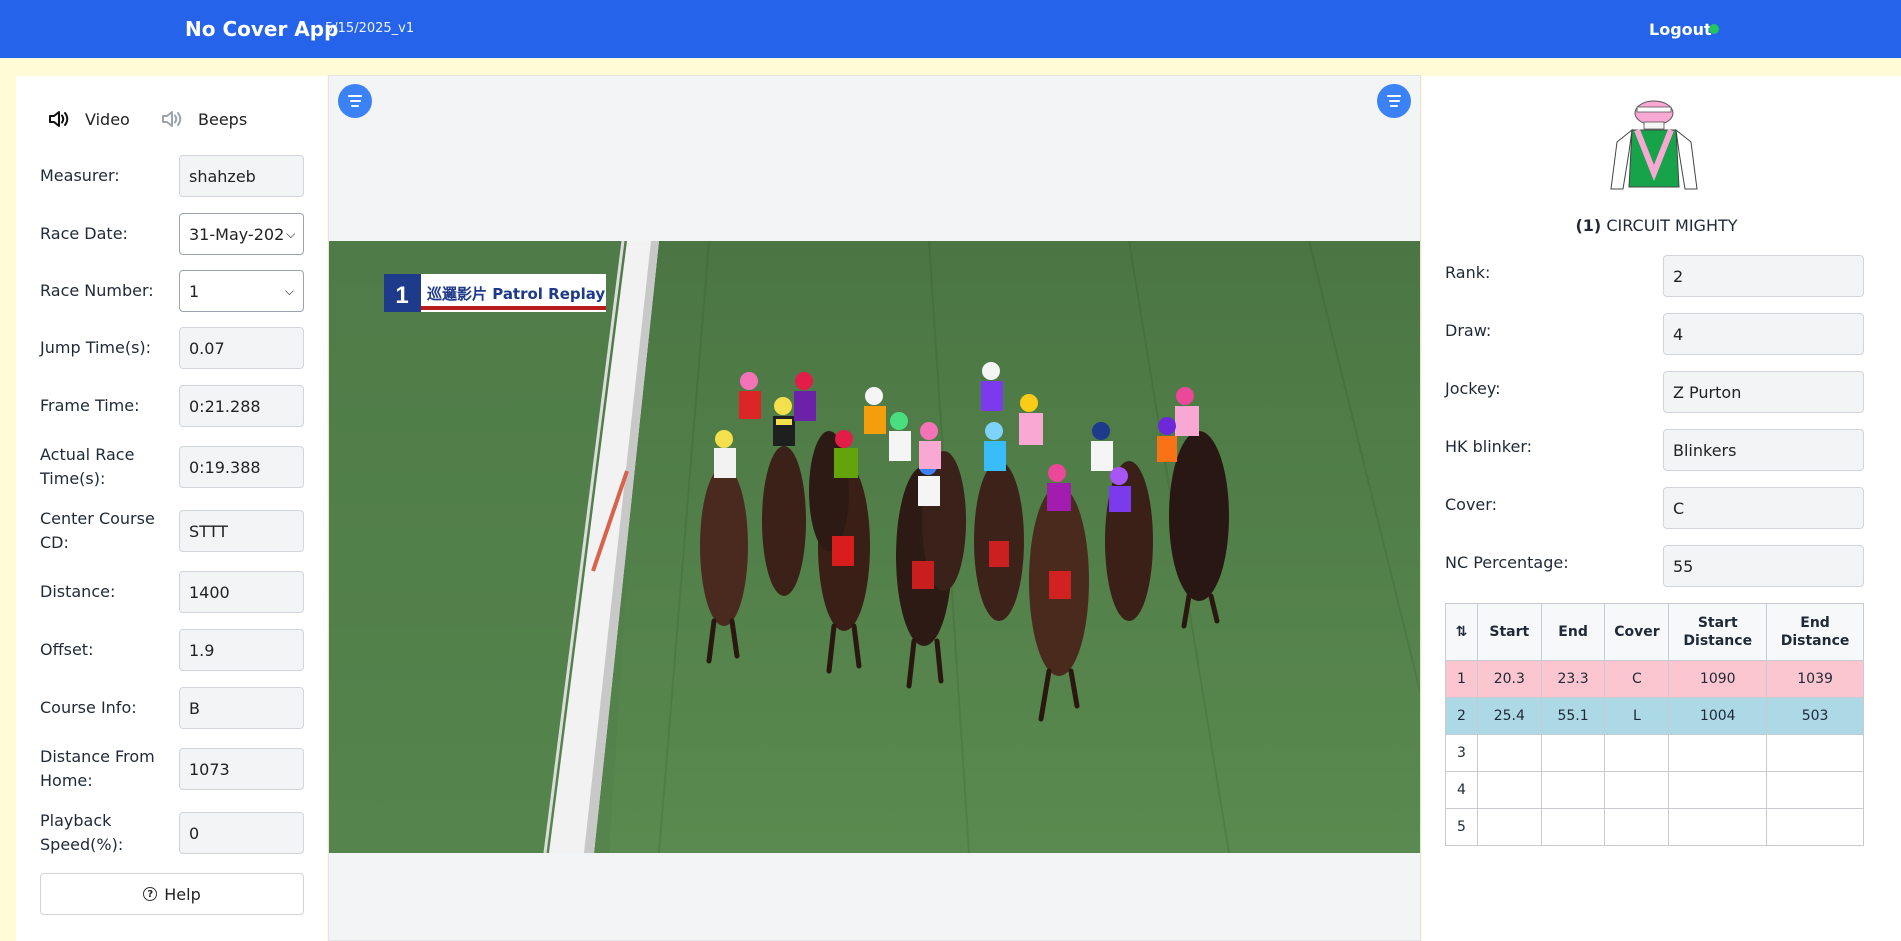 The width and height of the screenshot is (1901, 941). I want to click on row-number: 4, so click(1461, 790).